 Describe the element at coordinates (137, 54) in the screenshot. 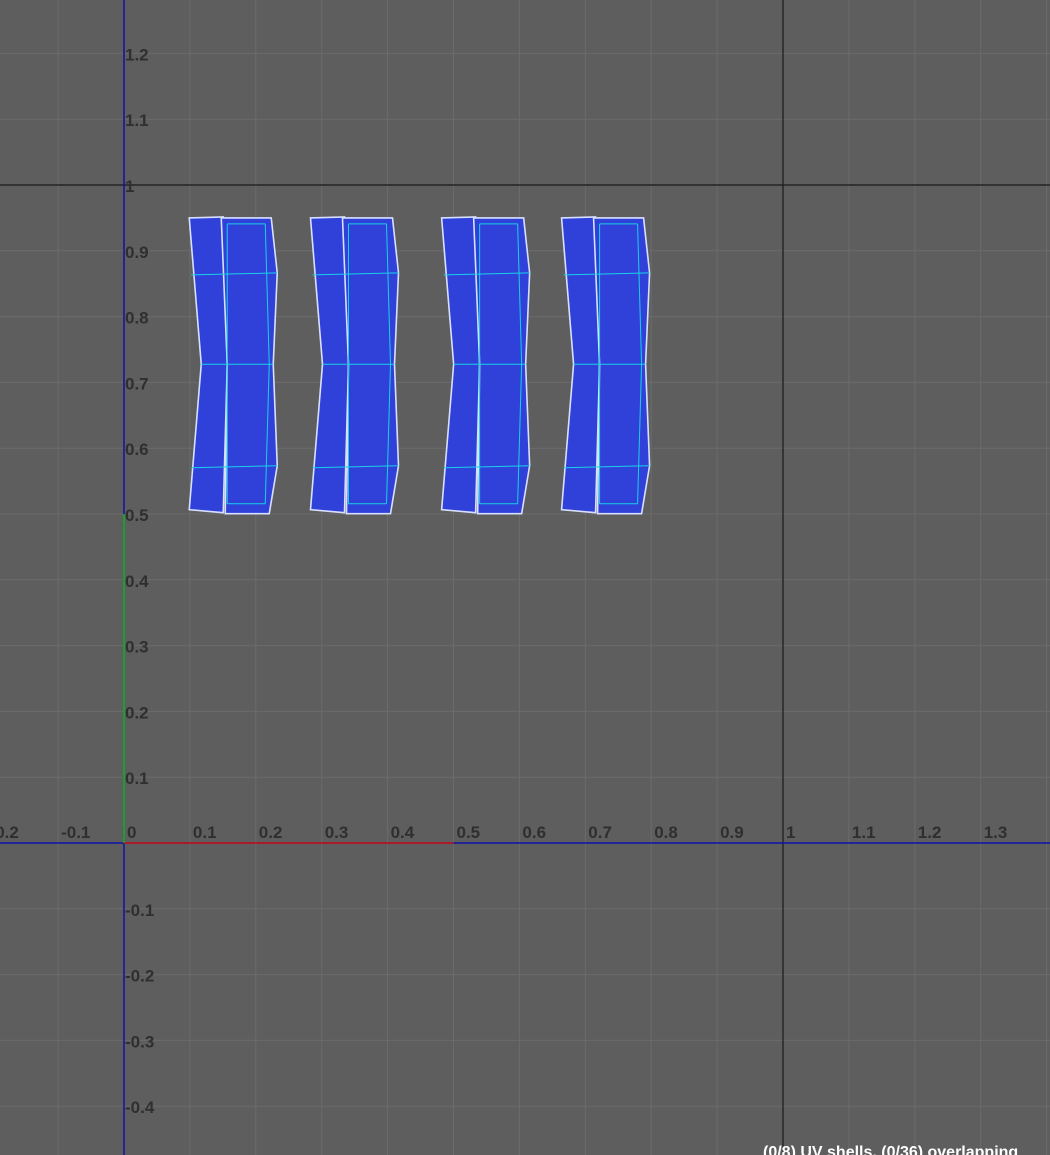

I see `v-tick-label: 1.2` at that location.